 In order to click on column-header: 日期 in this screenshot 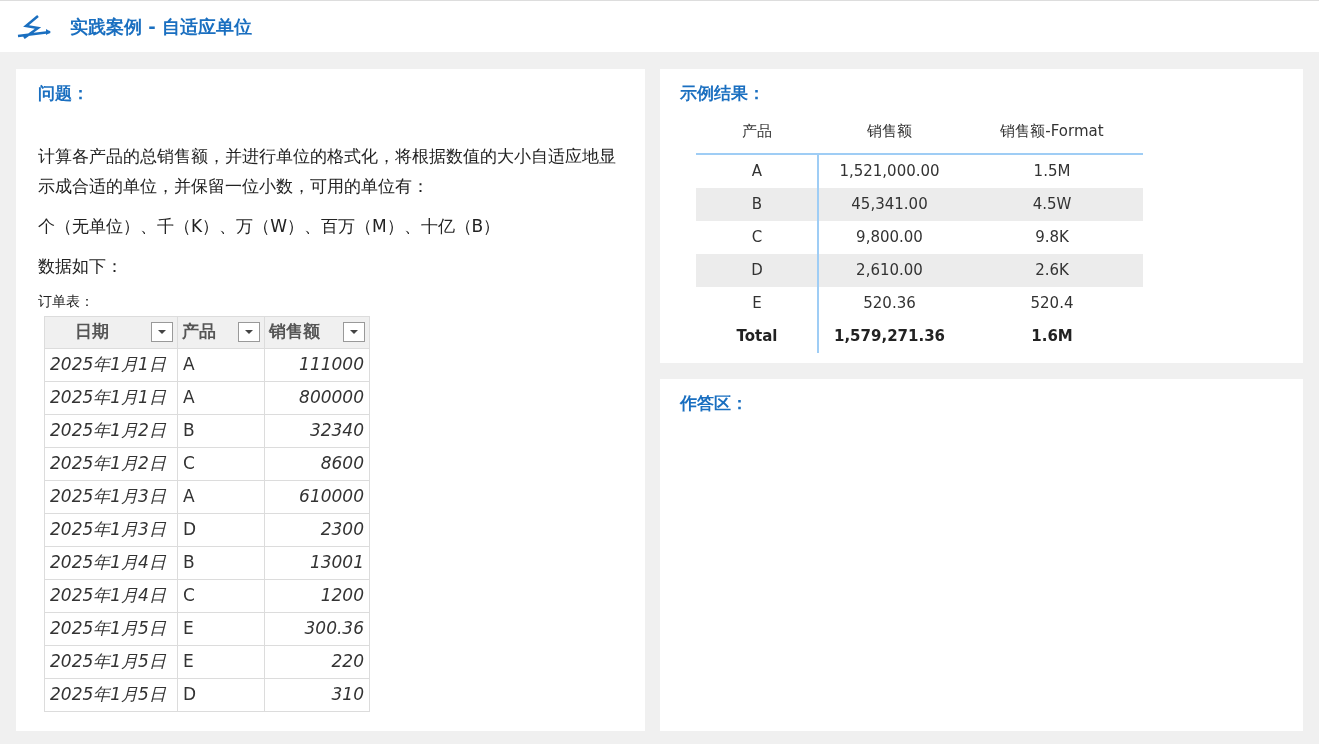, I will do `click(92, 332)`.